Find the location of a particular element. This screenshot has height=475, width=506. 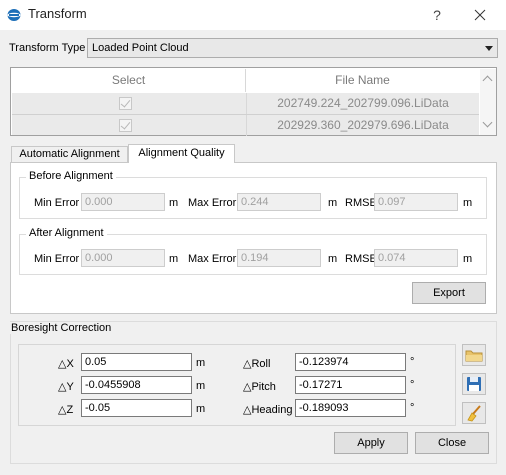

before-alignment-title: Before Alignment is located at coordinates (71, 176).